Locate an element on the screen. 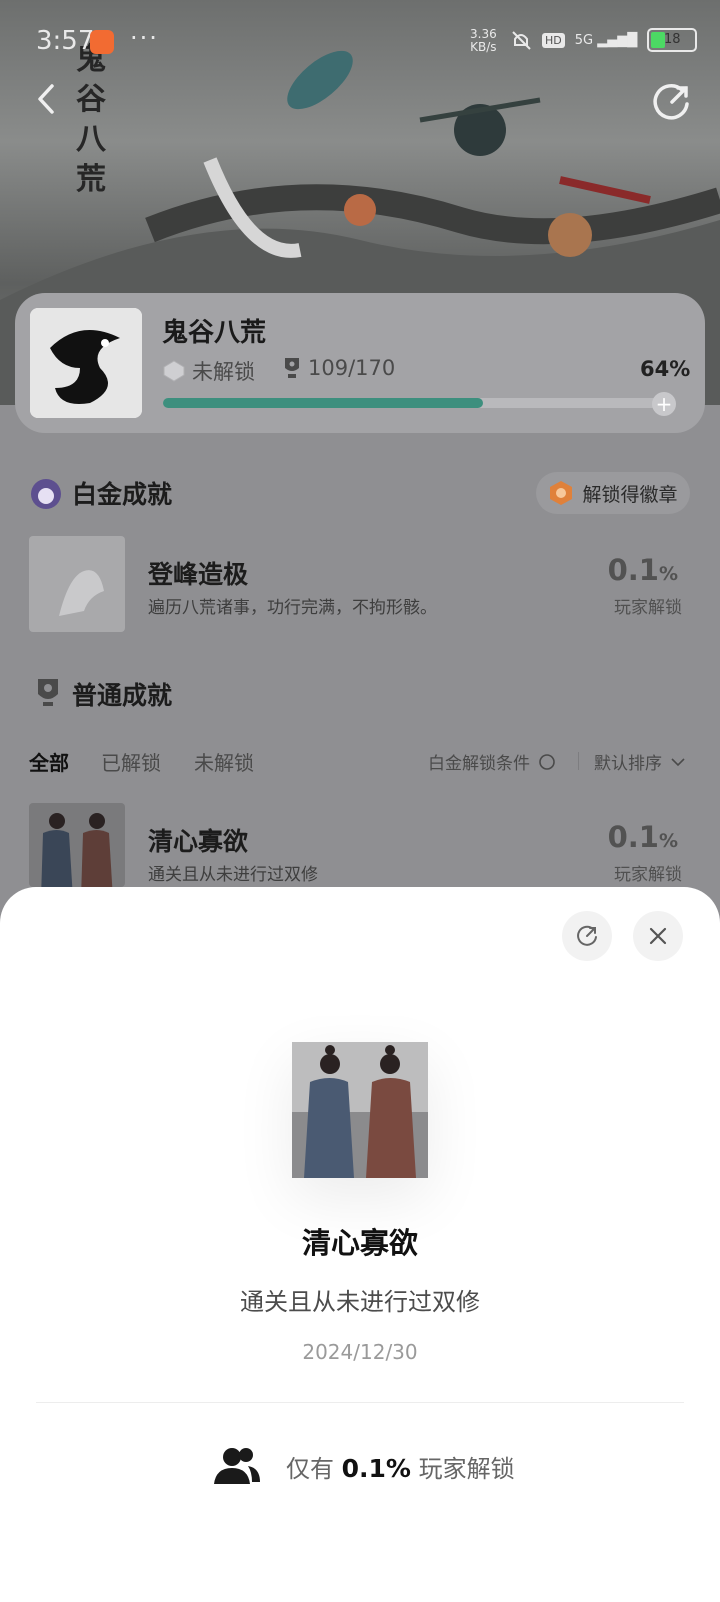  signal-label: 5G is located at coordinates (584, 40).